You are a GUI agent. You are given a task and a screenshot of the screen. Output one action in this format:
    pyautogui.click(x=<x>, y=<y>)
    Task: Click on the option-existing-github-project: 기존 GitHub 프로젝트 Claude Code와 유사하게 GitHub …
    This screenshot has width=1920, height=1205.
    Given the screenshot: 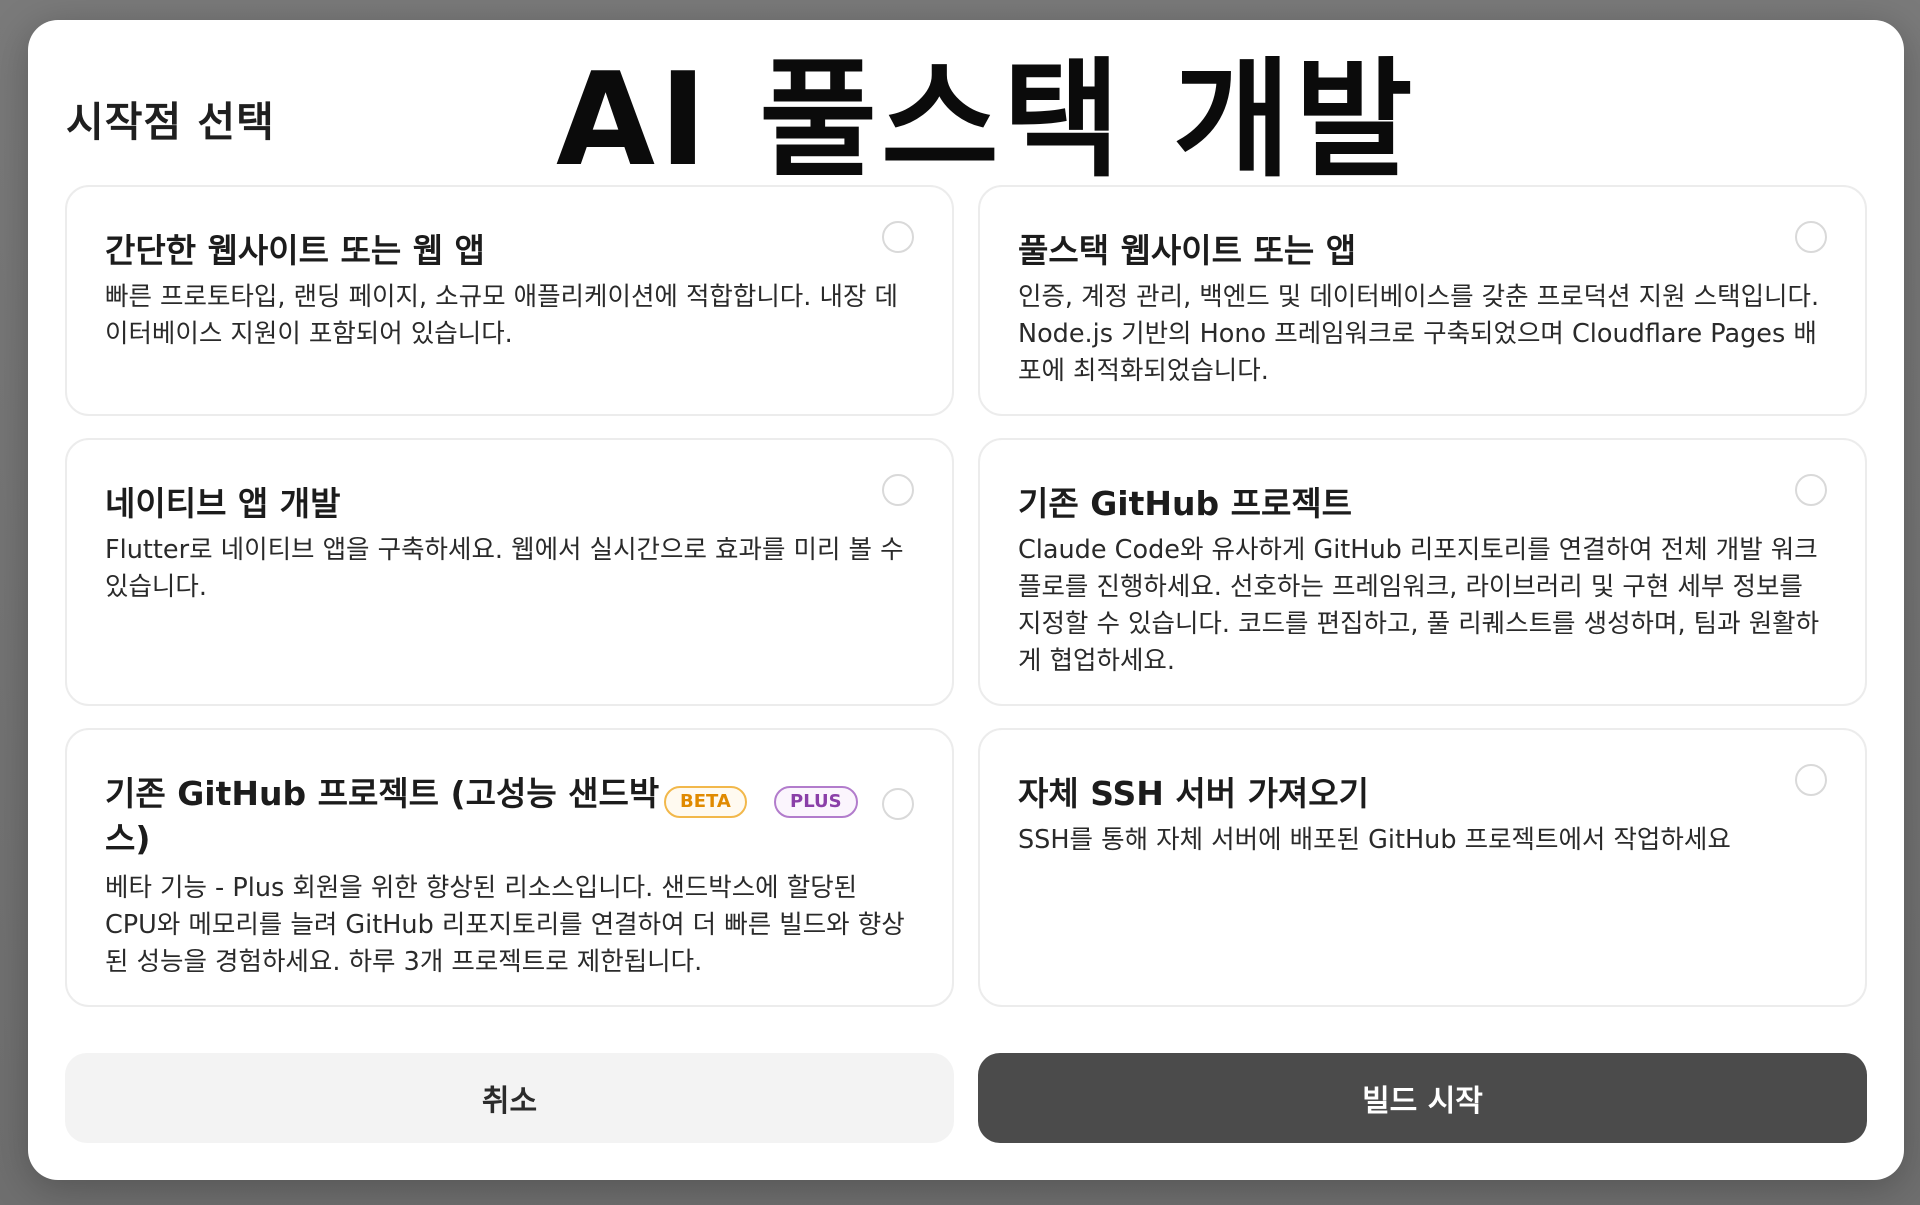 What is the action you would take?
    pyautogui.click(x=1422, y=572)
    